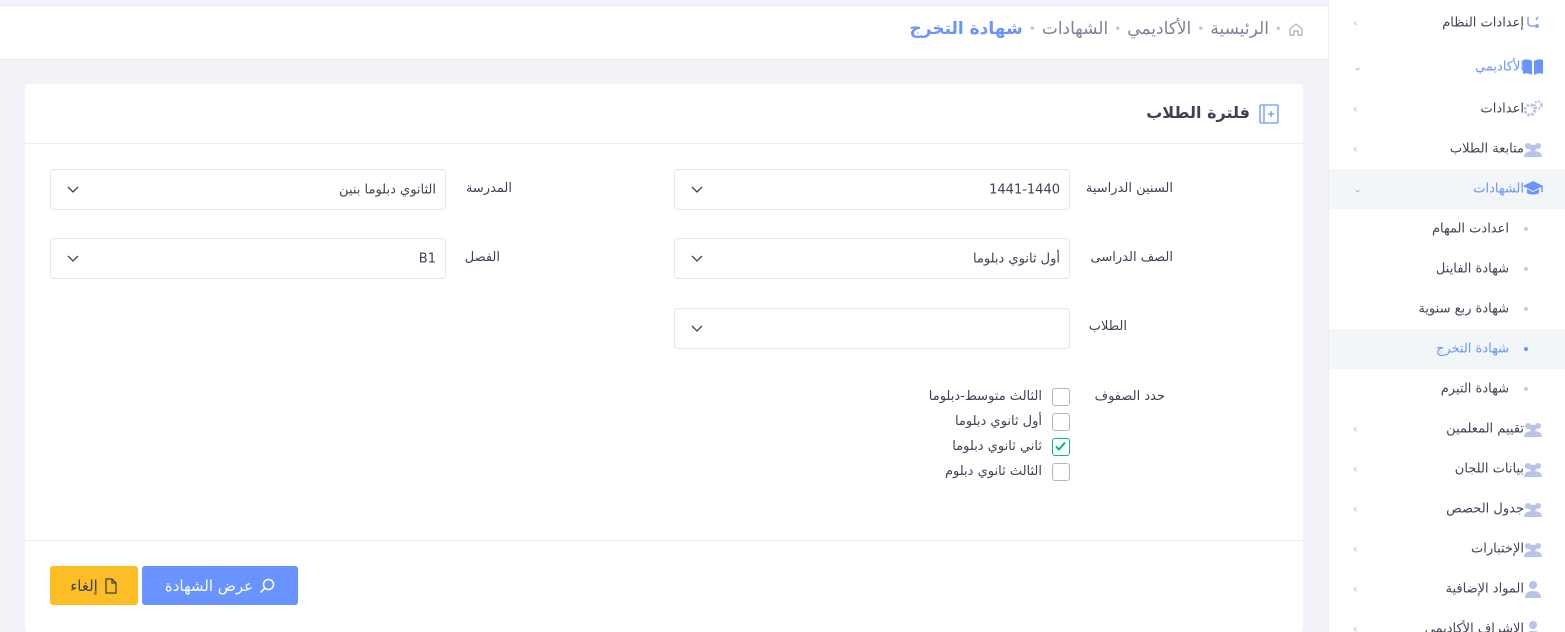  Describe the element at coordinates (1447, 149) in the screenshot. I see `sidebar-item-students-followup: متابعة الطلاب ›` at that location.